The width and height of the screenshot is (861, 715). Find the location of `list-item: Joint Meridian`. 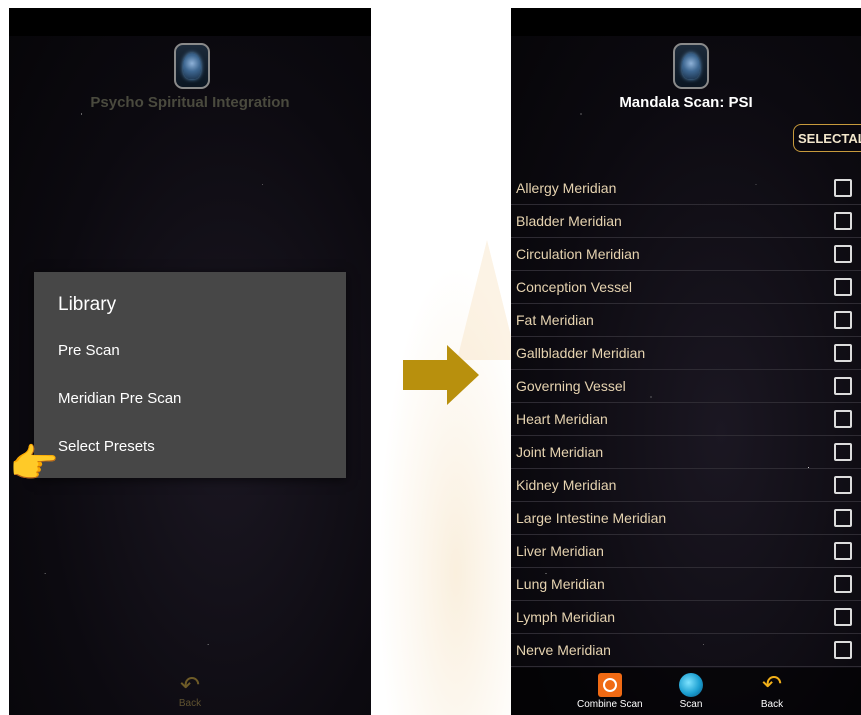

list-item: Joint Meridian is located at coordinates (686, 452).